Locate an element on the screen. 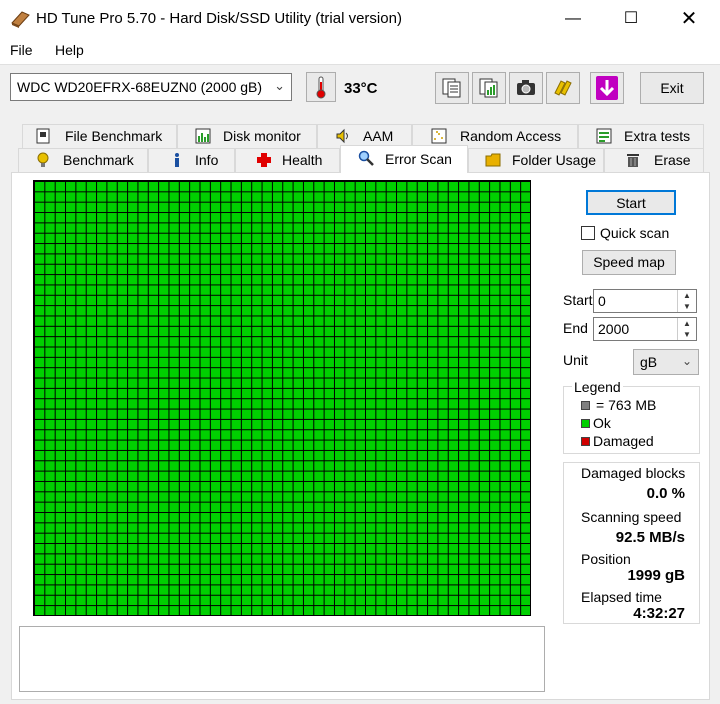 The image size is (720, 704). lightbulb-icon is located at coordinates (43, 159).